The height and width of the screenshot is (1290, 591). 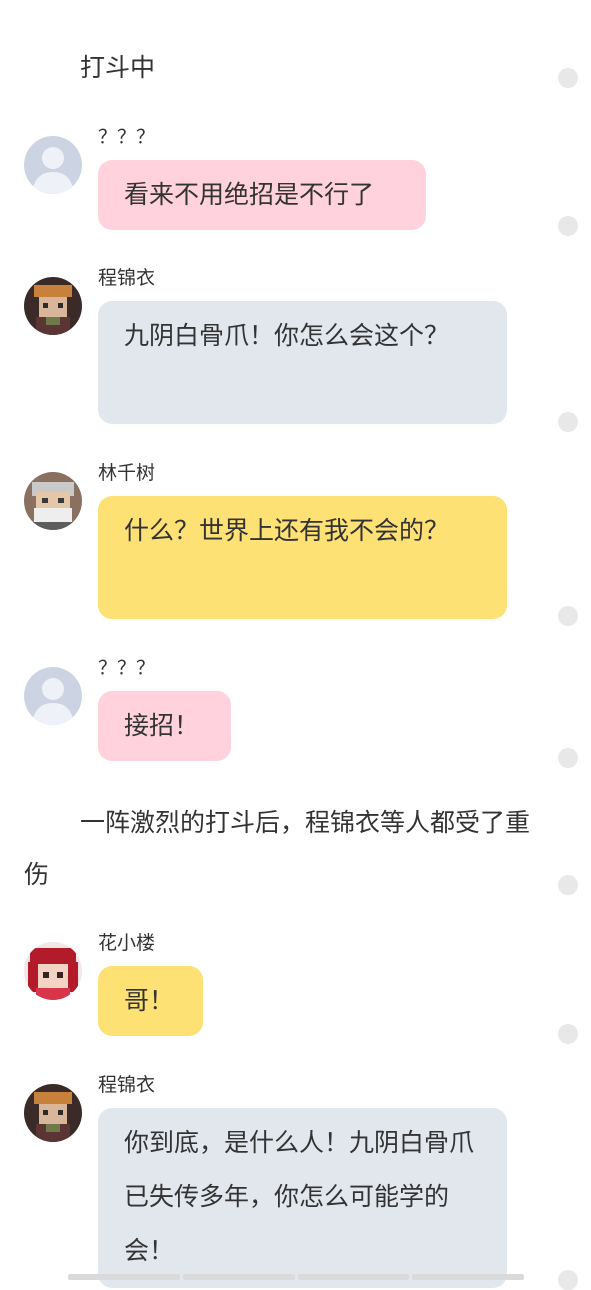 What do you see at coordinates (118, 67) in the screenshot?
I see `narration-text: 打斗中` at bounding box center [118, 67].